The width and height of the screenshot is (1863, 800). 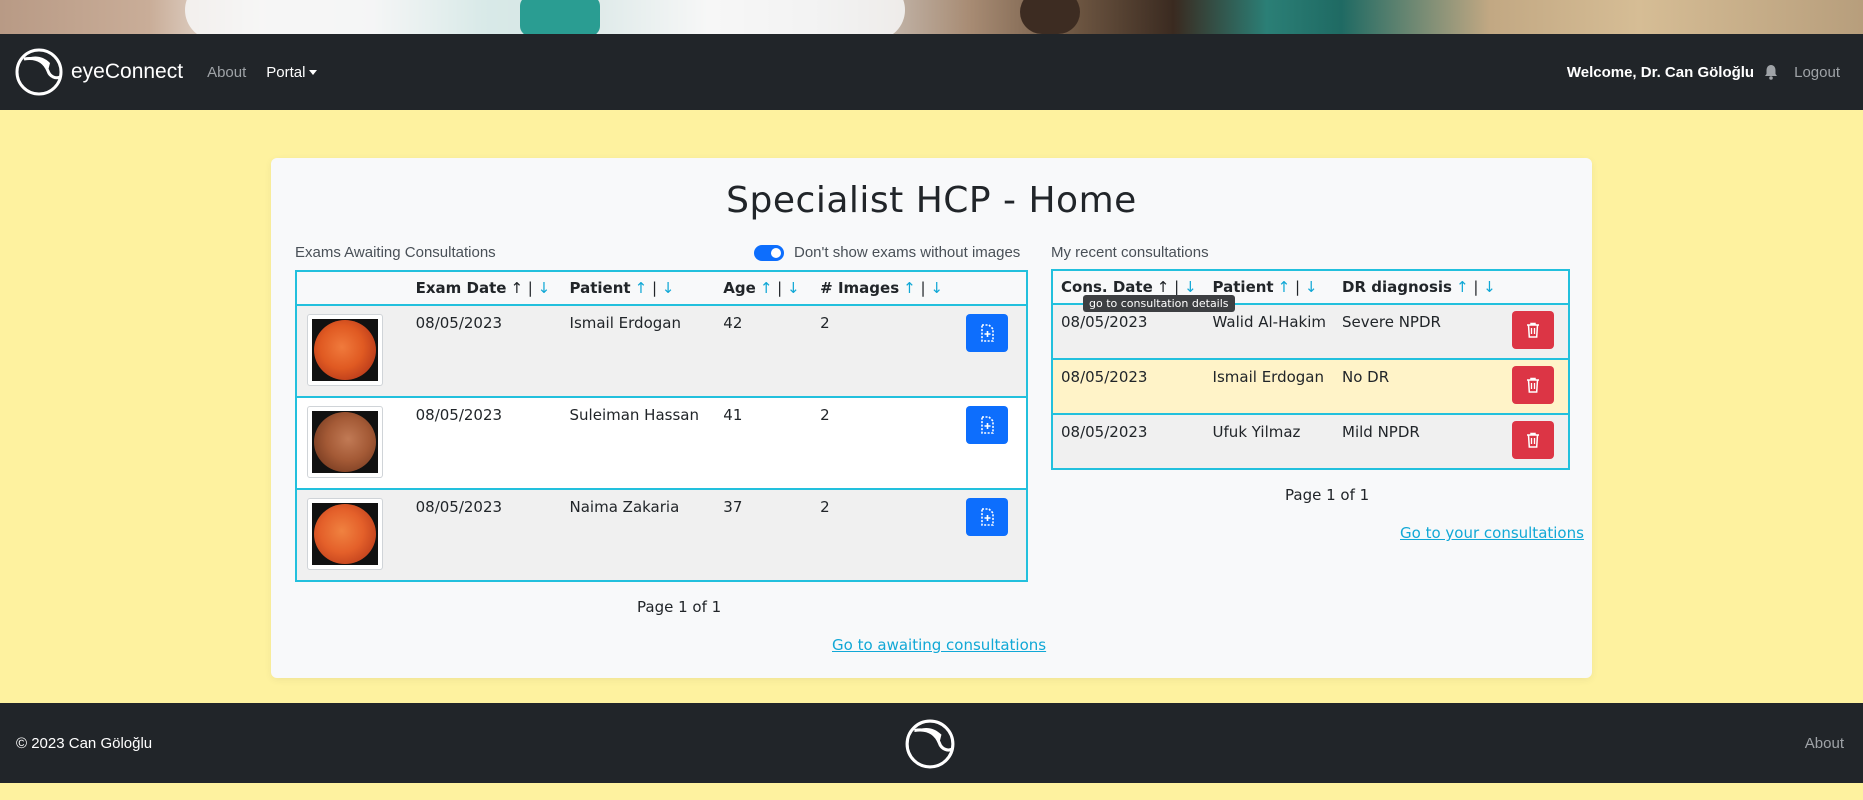 I want to click on column-header-patient: Patient ↑ | ↓, so click(x=638, y=288).